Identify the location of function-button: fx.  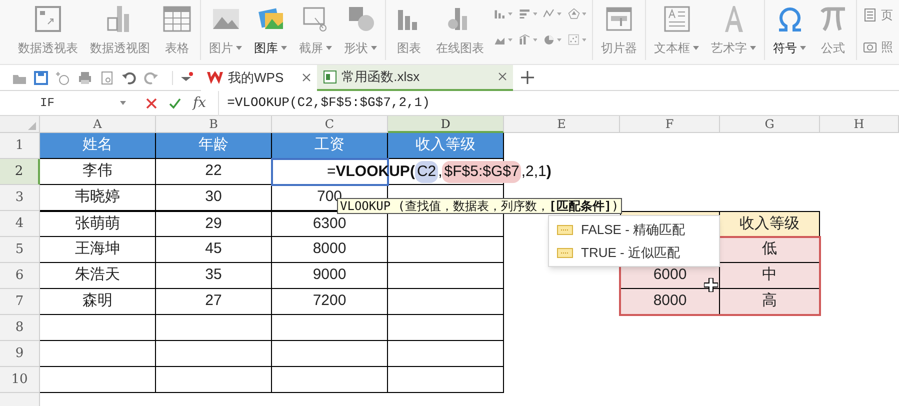
(199, 103).